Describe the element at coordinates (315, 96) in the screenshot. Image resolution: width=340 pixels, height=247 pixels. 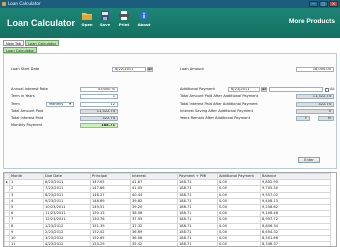
I see `total-paid-after-field: 11,322.74` at that location.